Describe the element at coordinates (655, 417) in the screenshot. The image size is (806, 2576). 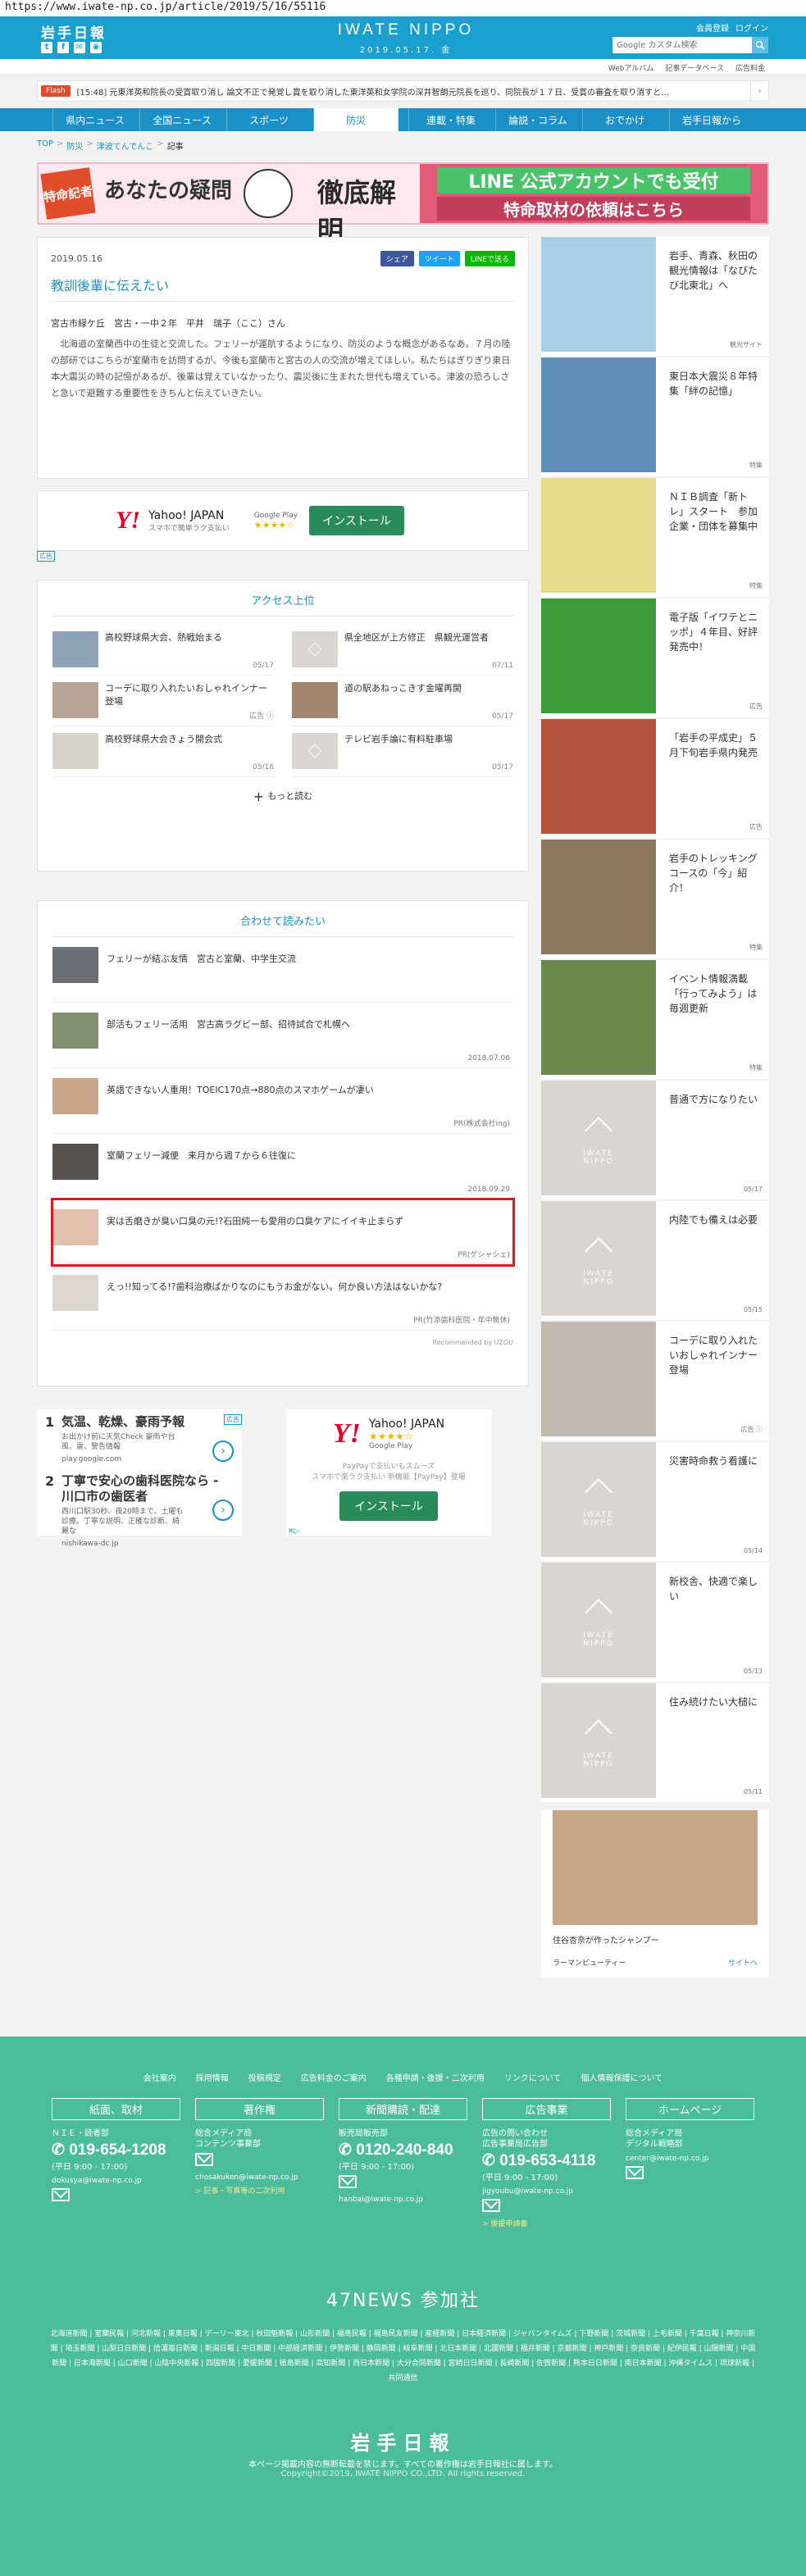
I see `sidebar-item: 東日本大震災８年特集「絆の記憶」 特集` at that location.